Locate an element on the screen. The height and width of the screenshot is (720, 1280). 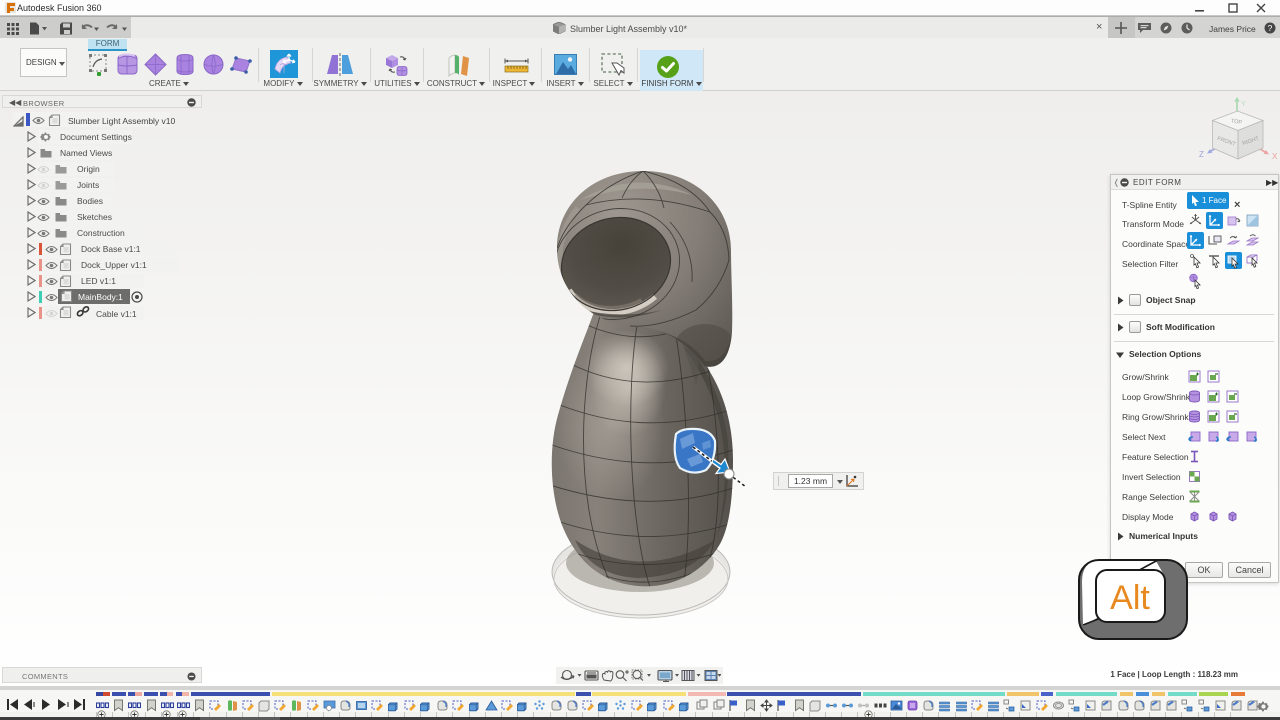
svg-text: Y is located at coordinates (1243, 104).